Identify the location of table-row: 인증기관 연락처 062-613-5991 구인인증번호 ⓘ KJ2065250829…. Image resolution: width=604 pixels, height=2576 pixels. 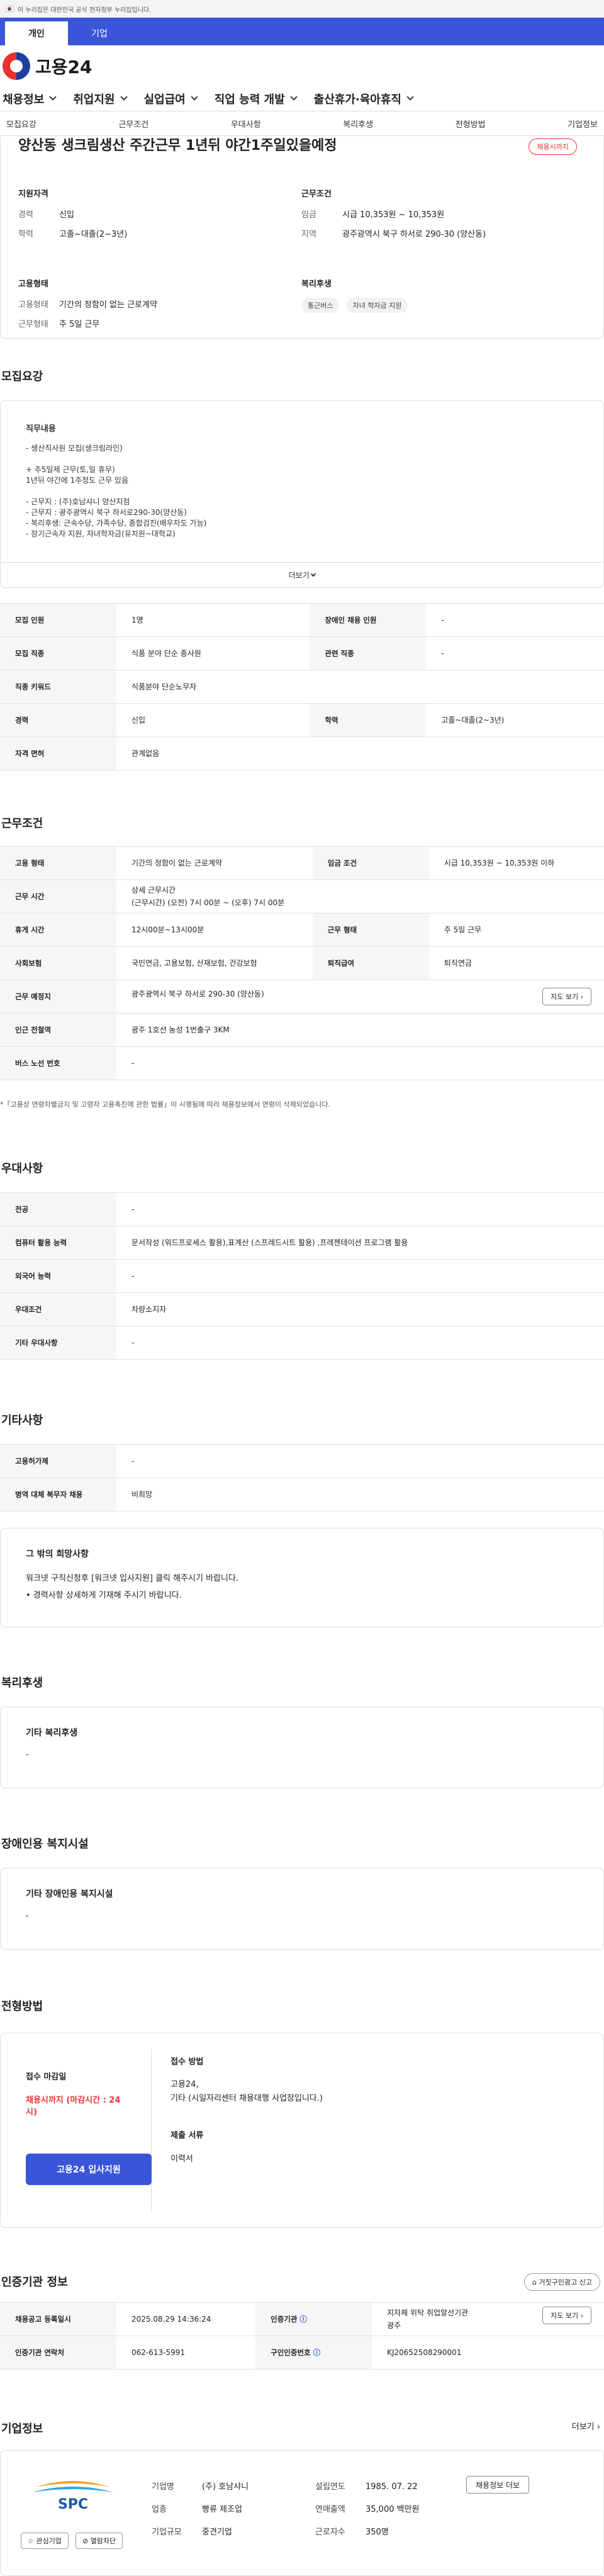
(302, 2353).